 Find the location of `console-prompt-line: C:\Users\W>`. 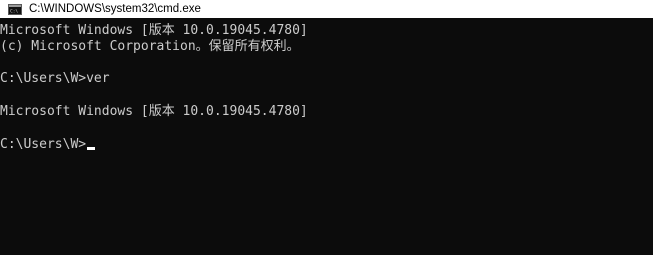

console-prompt-line: C:\Users\W> is located at coordinates (48, 145).